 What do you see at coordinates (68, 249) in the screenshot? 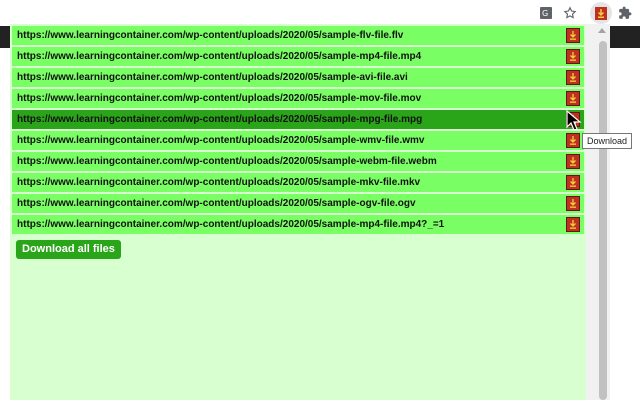
I see `download-all-button: Download all files` at bounding box center [68, 249].